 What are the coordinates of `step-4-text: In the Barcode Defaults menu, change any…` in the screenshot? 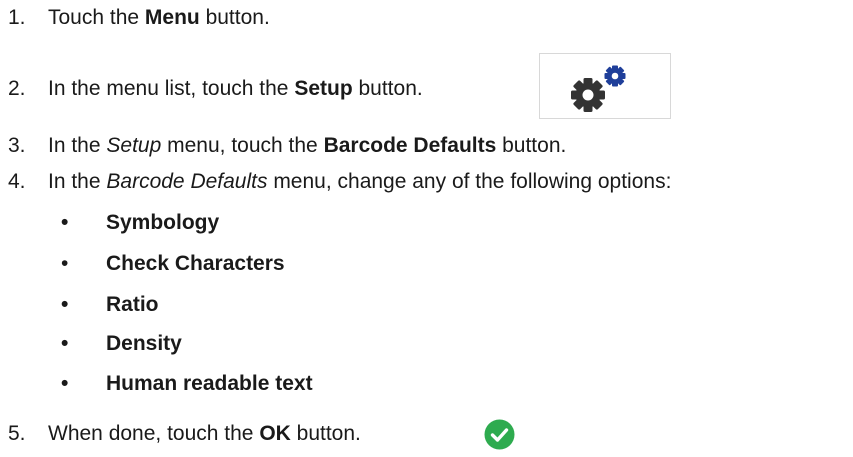 It's located at (360, 181).